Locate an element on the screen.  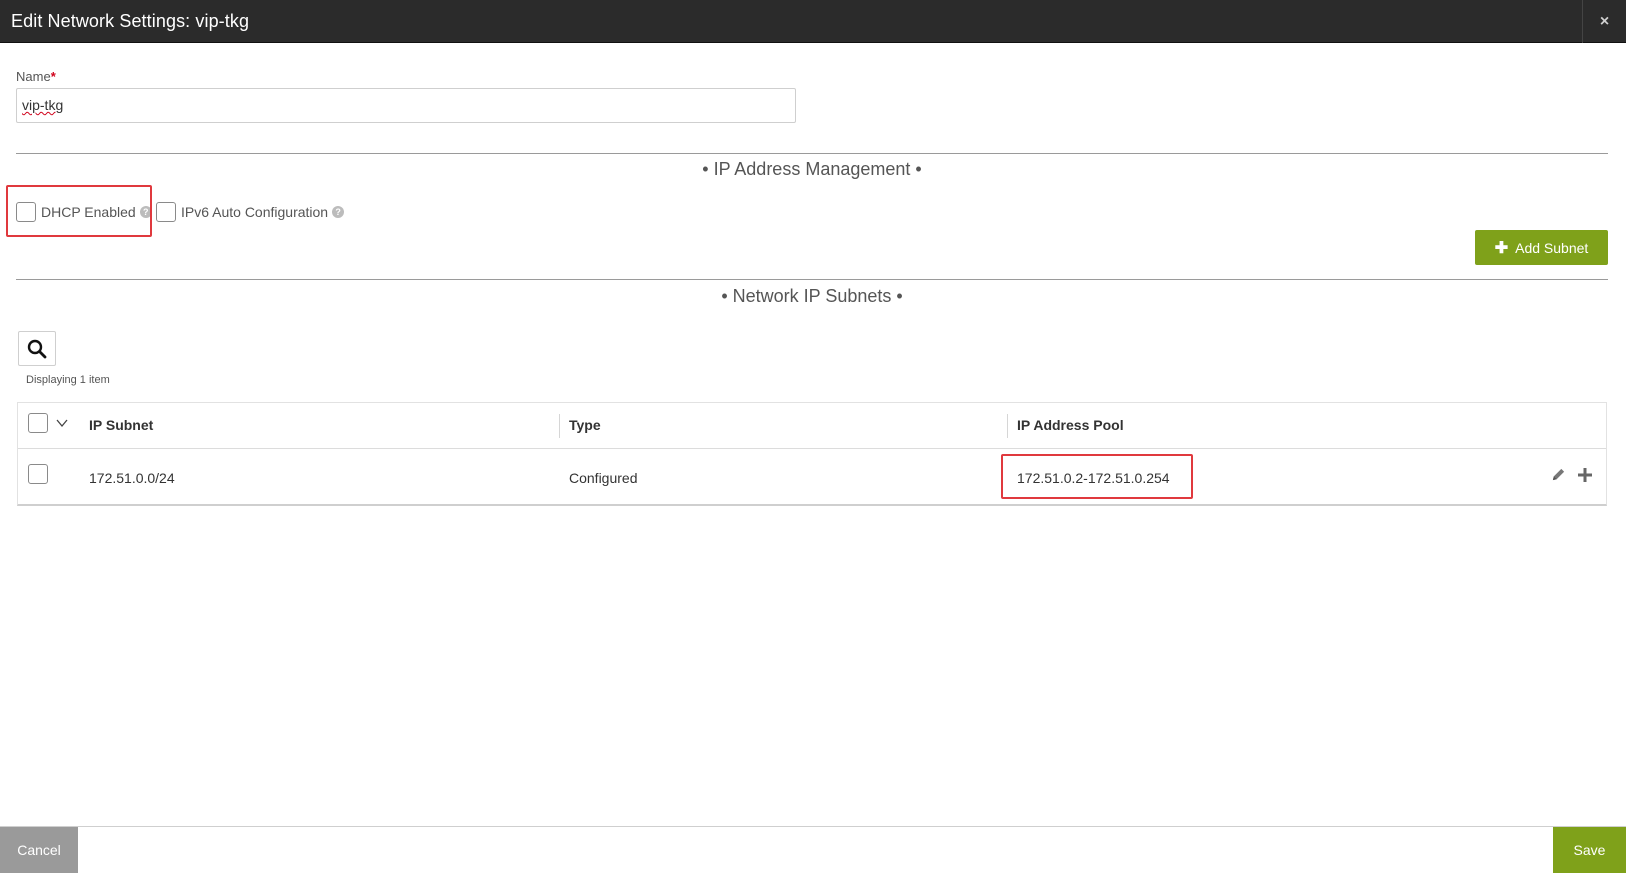
pencil-icon is located at coordinates (1558, 474).